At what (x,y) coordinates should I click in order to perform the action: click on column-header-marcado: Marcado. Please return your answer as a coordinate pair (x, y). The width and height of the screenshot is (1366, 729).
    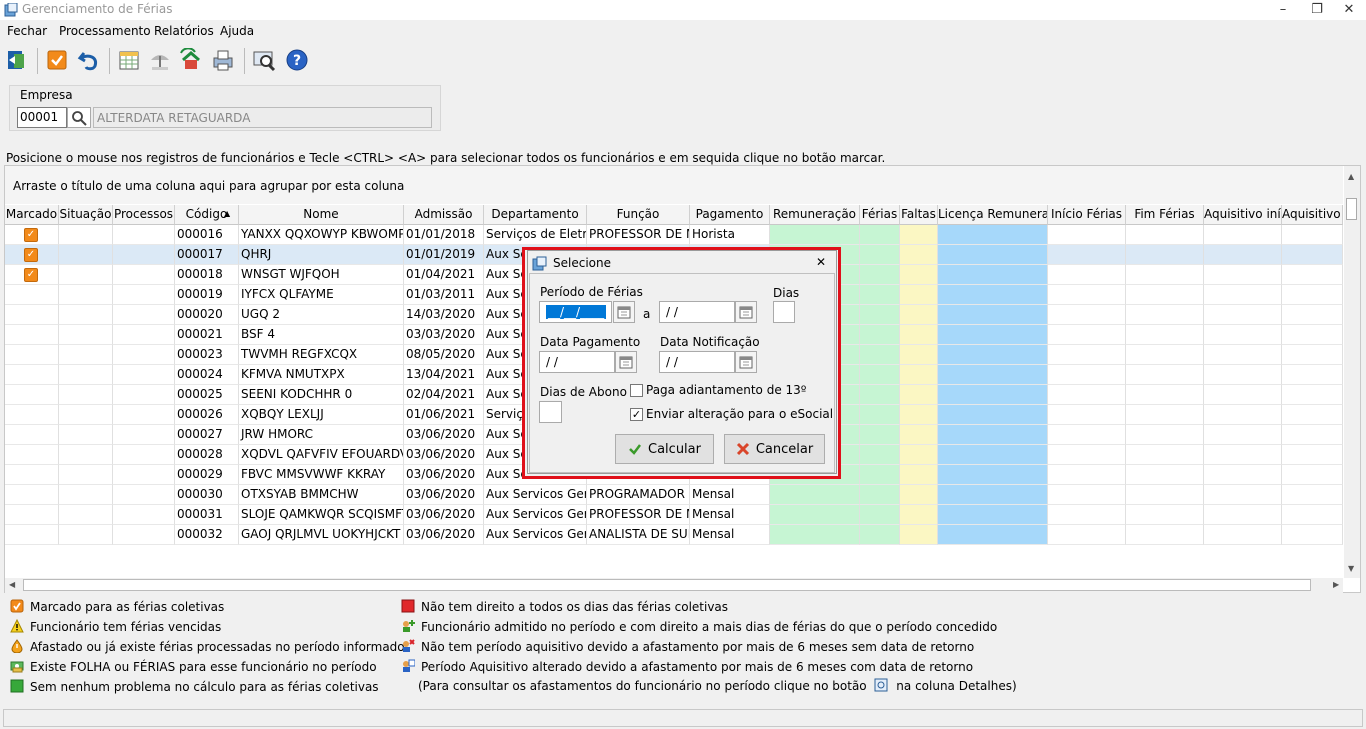
    Looking at the image, I should click on (32, 215).